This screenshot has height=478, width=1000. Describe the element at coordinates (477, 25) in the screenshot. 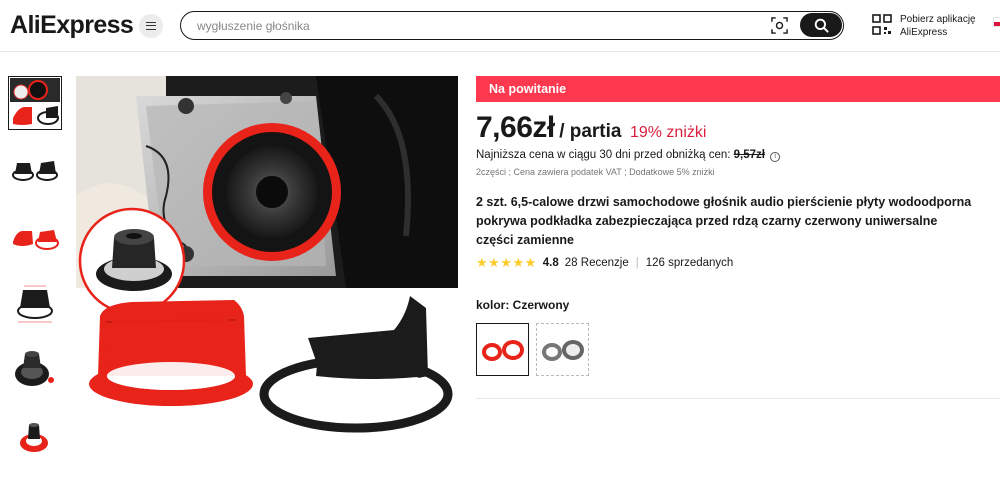

I see `search-input` at that location.